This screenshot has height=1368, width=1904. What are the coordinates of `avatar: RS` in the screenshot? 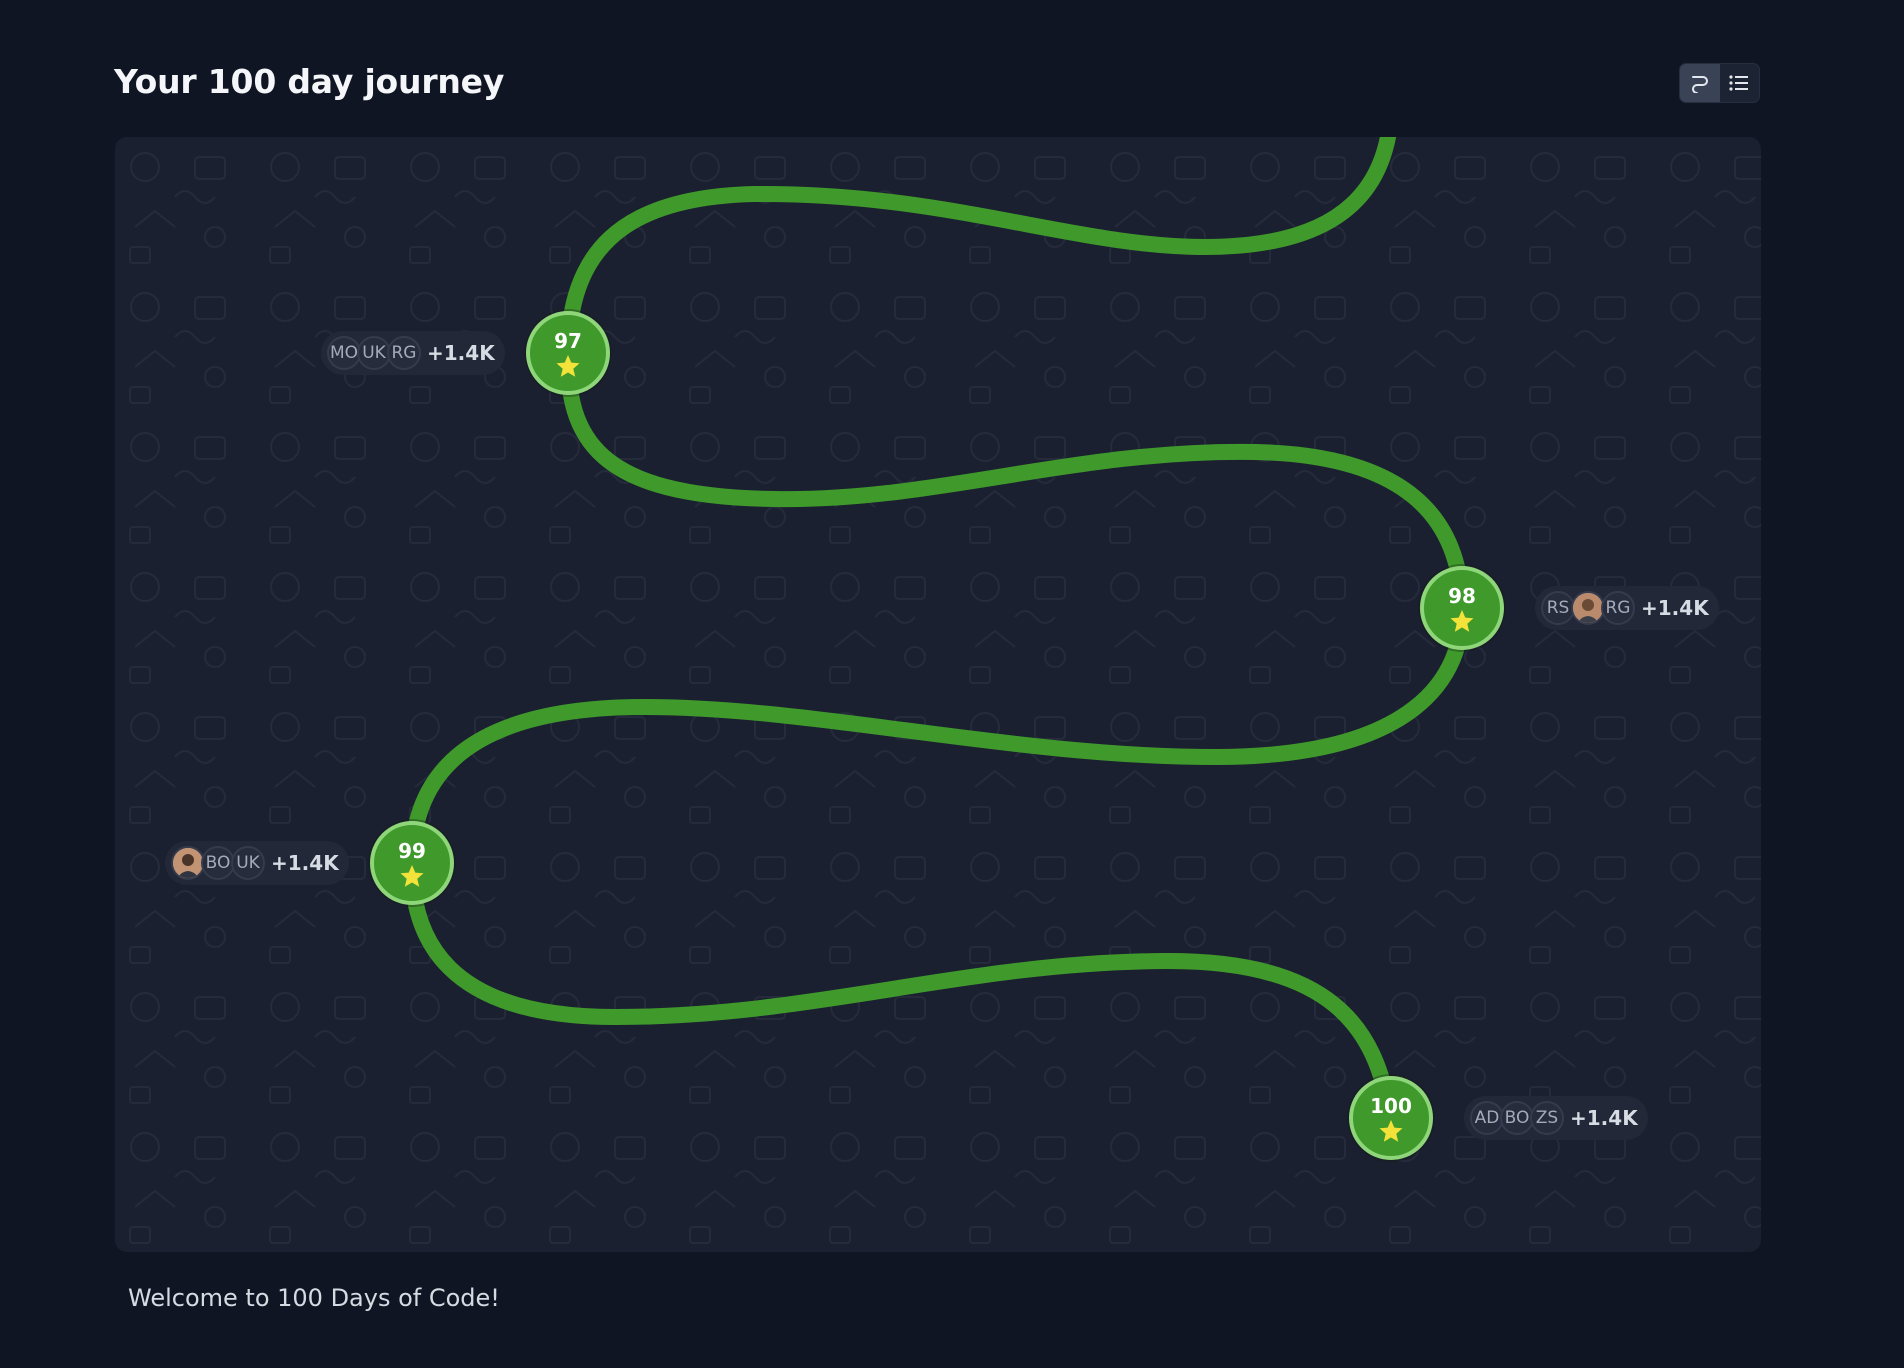 It's located at (1558, 608).